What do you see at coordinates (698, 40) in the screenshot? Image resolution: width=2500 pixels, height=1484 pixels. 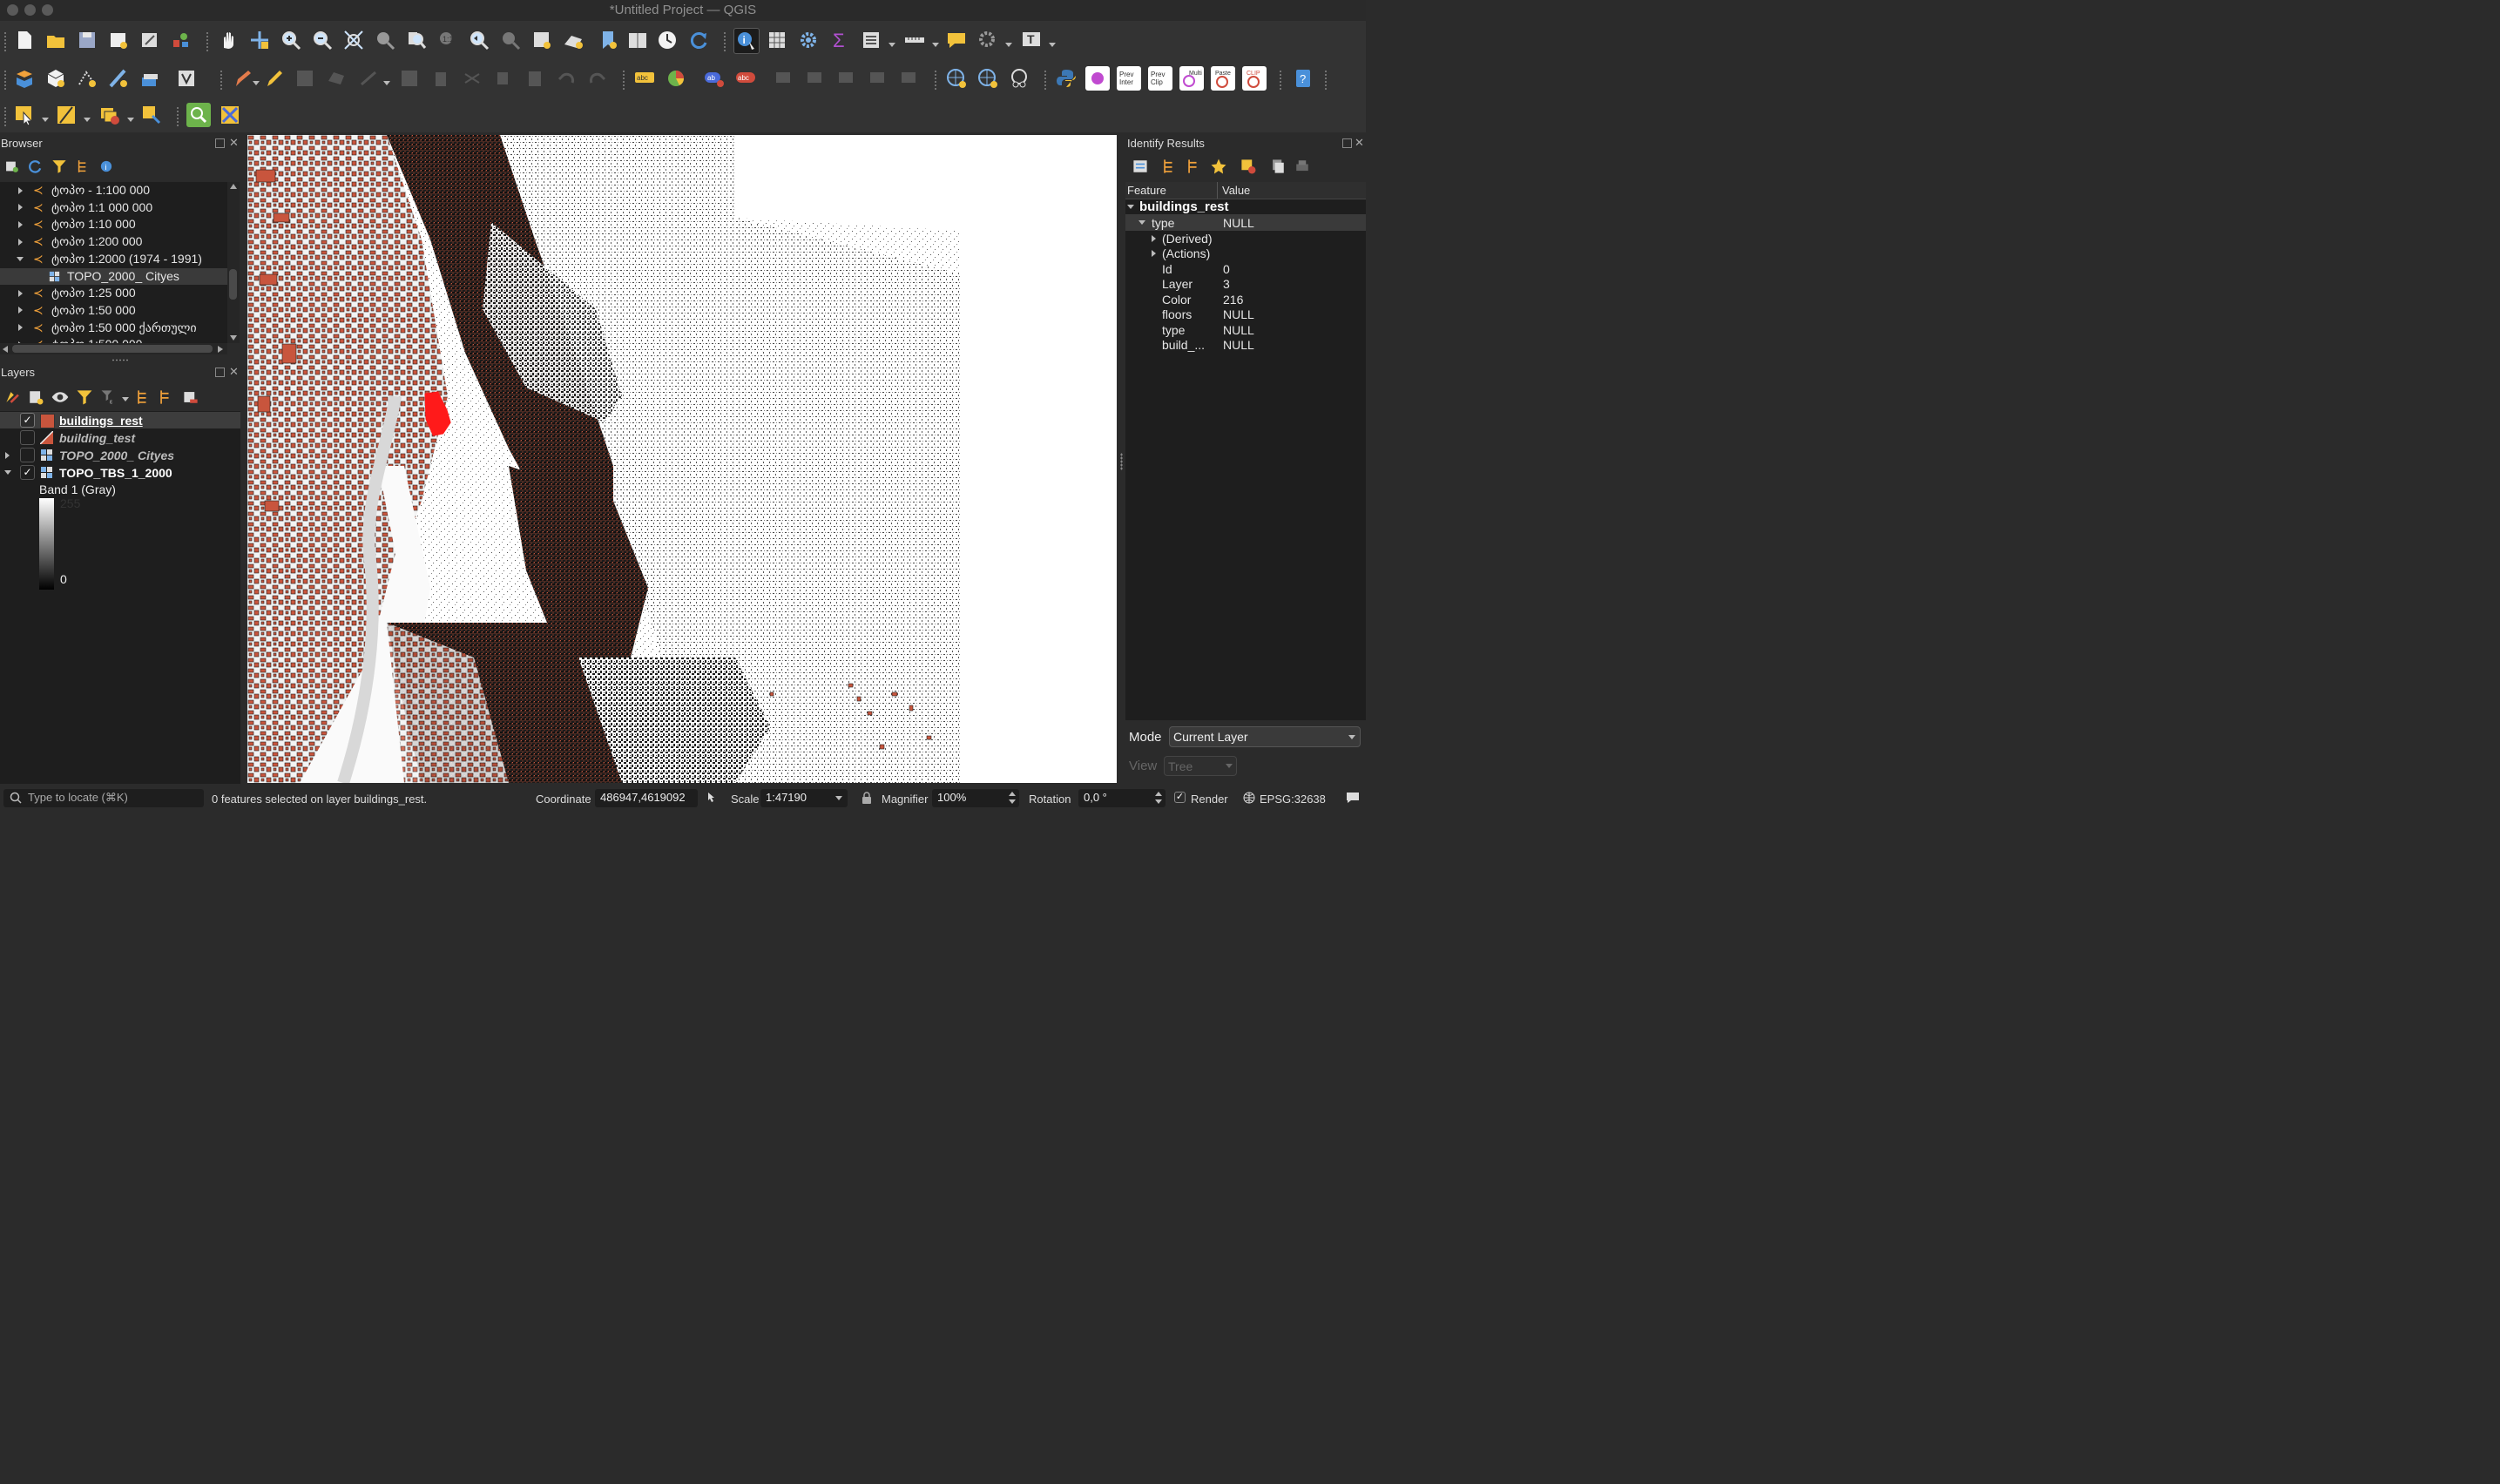 I see `refresh-icon` at bounding box center [698, 40].